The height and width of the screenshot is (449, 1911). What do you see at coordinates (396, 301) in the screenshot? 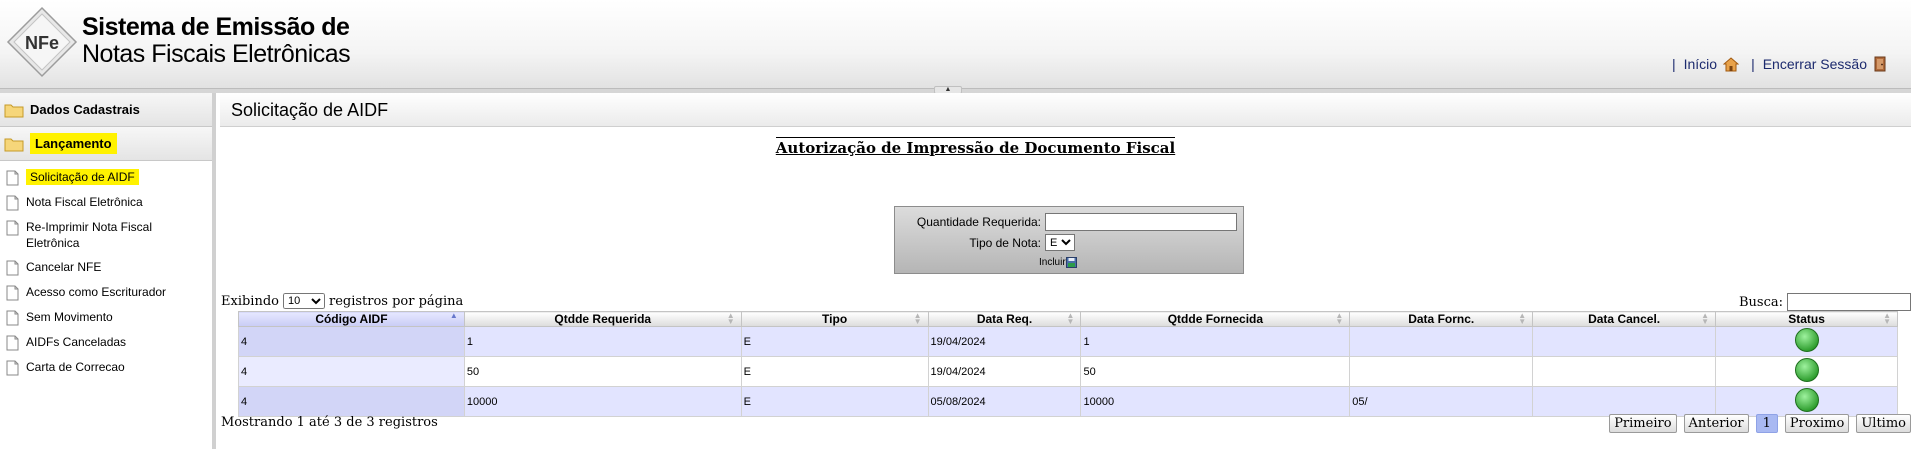
I see `length-suffix: registros por página` at bounding box center [396, 301].